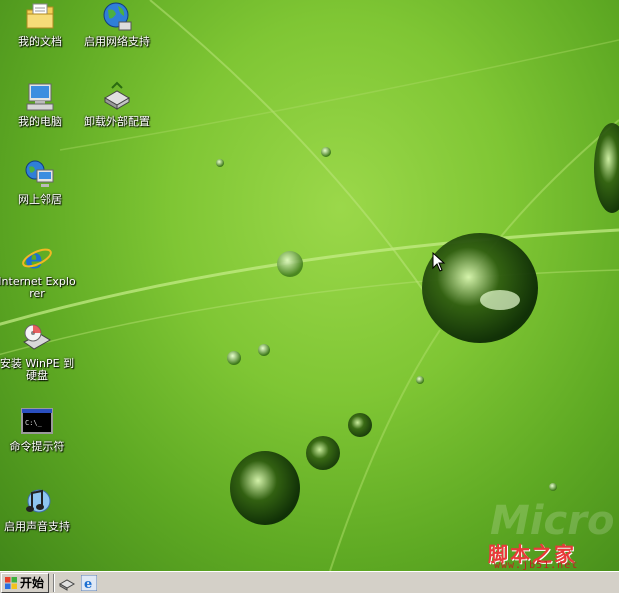 The width and height of the screenshot is (619, 593). What do you see at coordinates (39, 173) in the screenshot?
I see `network-neighborhood-icon` at bounding box center [39, 173].